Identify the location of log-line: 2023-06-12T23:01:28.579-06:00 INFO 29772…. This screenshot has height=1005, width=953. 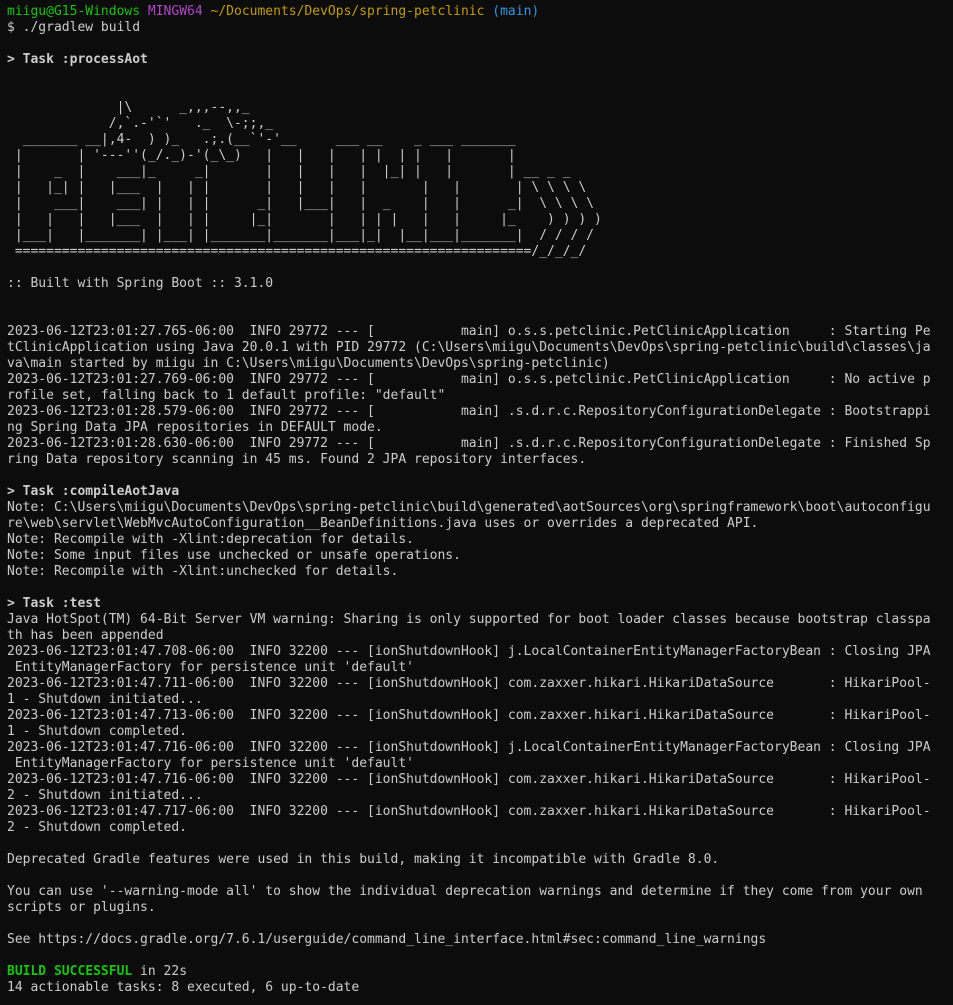
(469, 411).